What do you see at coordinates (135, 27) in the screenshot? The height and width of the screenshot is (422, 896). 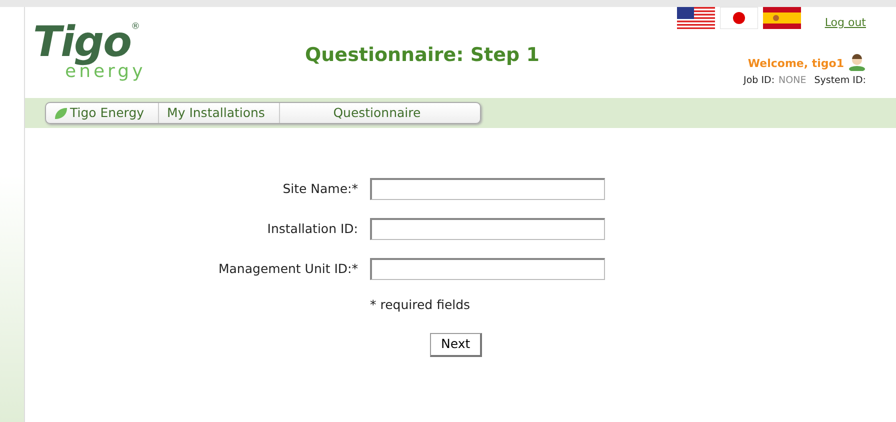 I see `registered-mark: ®` at bounding box center [135, 27].